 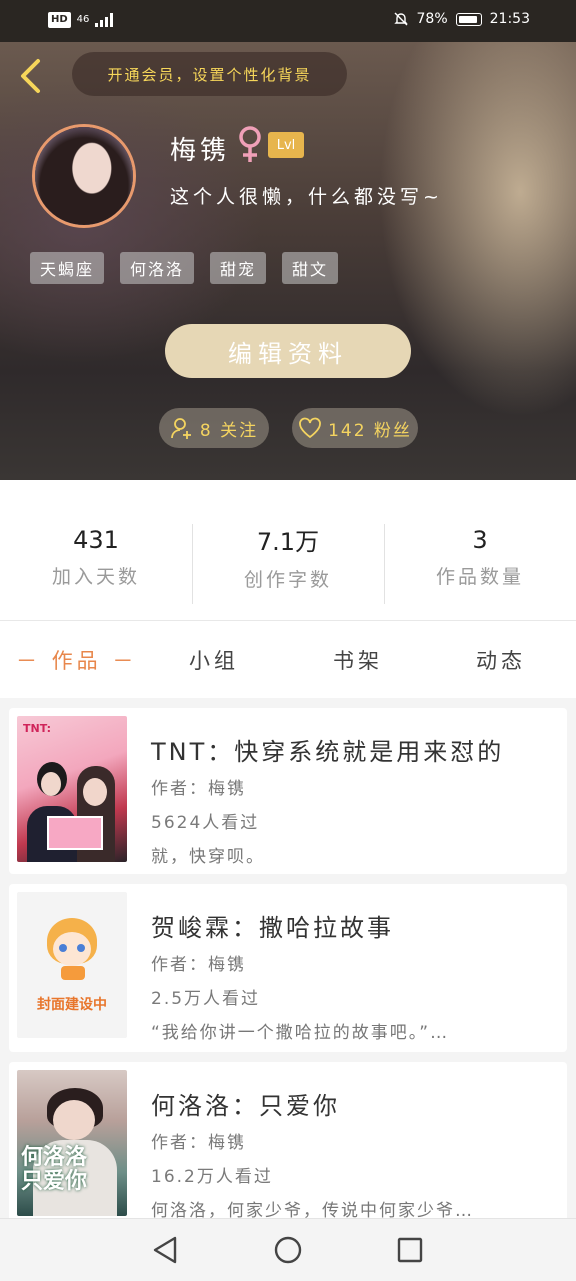 What do you see at coordinates (67, 268) in the screenshot?
I see `tag: 天蝎座` at bounding box center [67, 268].